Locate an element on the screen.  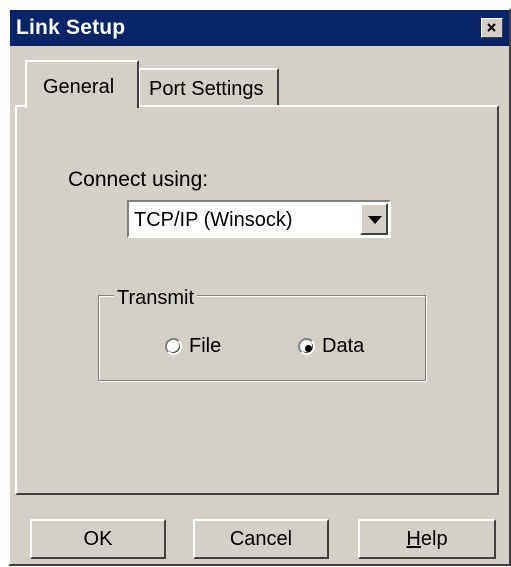
tab-general-label: General is located at coordinates (79, 87).